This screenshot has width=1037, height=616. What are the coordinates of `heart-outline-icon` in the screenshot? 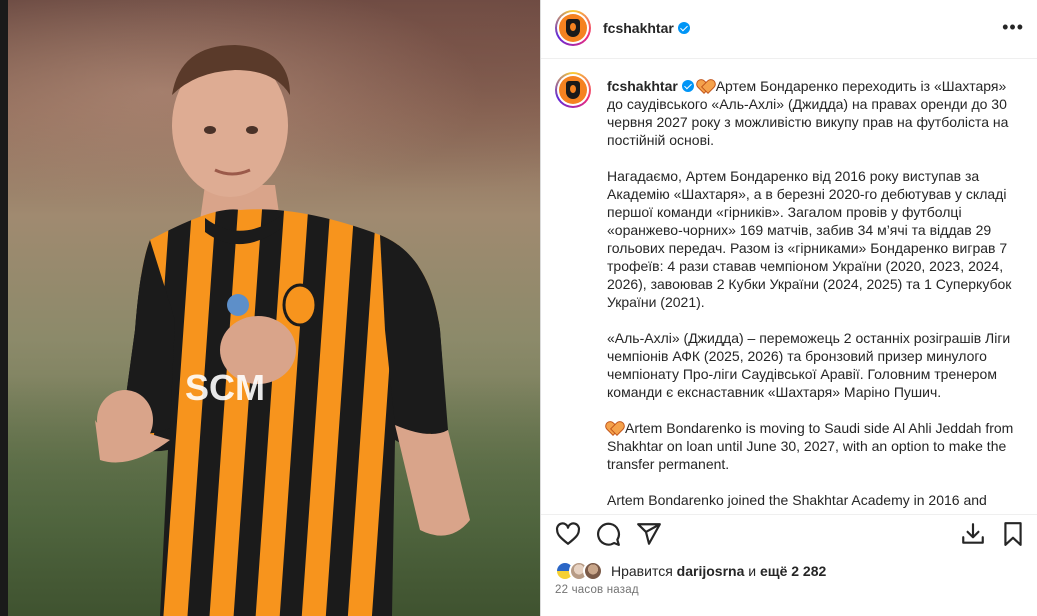 It's located at (568, 534).